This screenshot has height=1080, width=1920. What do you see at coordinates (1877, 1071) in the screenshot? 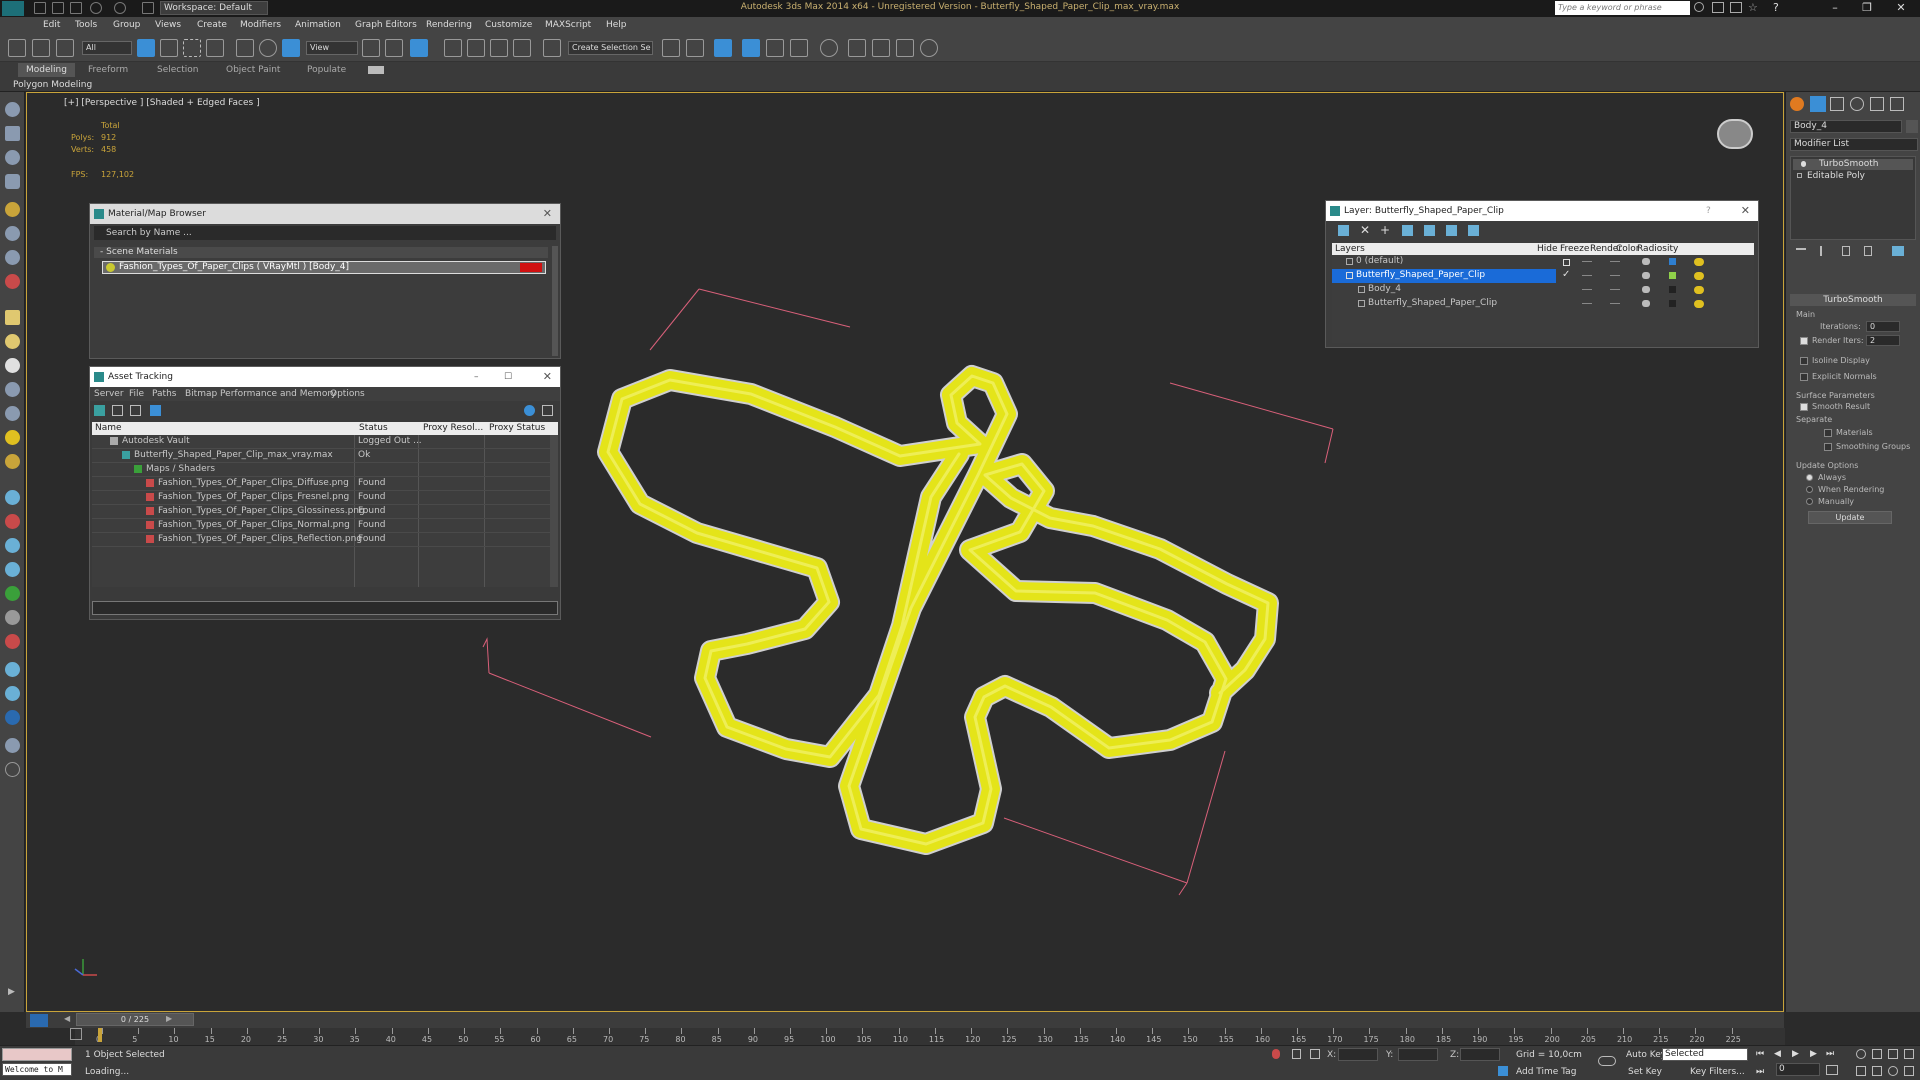
I see `pan-icon` at bounding box center [1877, 1071].